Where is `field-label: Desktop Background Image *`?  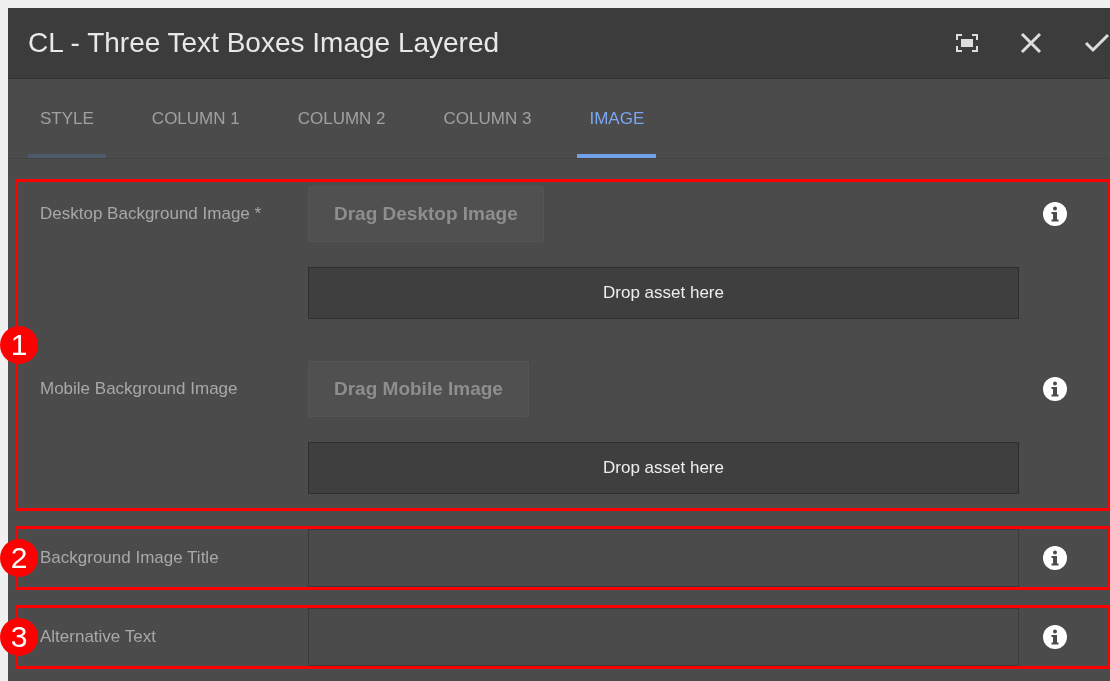
field-label: Desktop Background Image * is located at coordinates (151, 214).